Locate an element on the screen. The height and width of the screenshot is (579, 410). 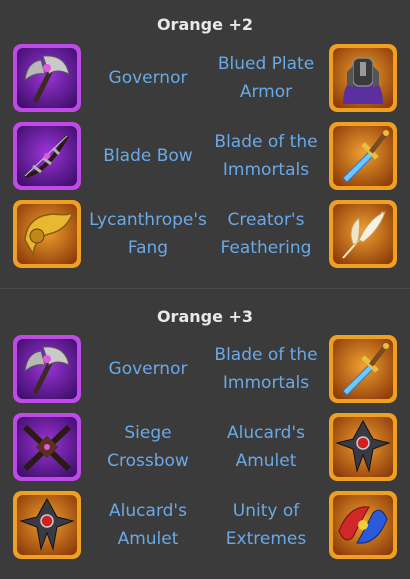
armor-icon is located at coordinates (363, 78).